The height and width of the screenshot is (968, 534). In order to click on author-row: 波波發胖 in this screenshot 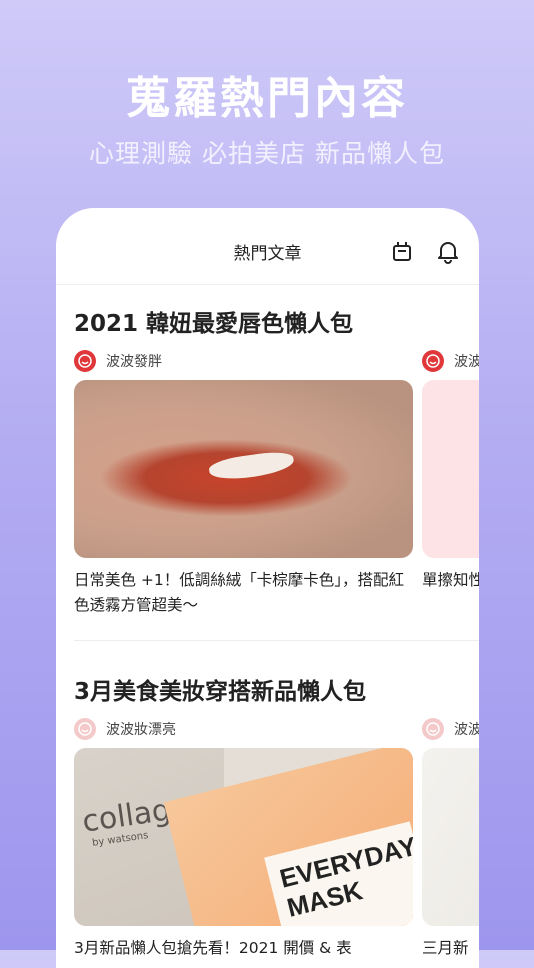, I will do `click(243, 361)`.